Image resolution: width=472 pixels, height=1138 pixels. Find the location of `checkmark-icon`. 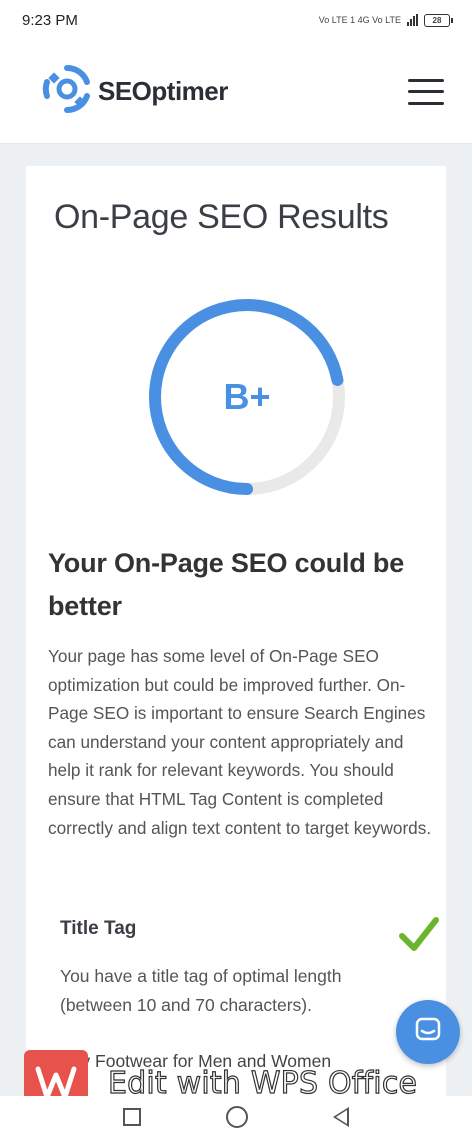

checkmark-icon is located at coordinates (419, 935).